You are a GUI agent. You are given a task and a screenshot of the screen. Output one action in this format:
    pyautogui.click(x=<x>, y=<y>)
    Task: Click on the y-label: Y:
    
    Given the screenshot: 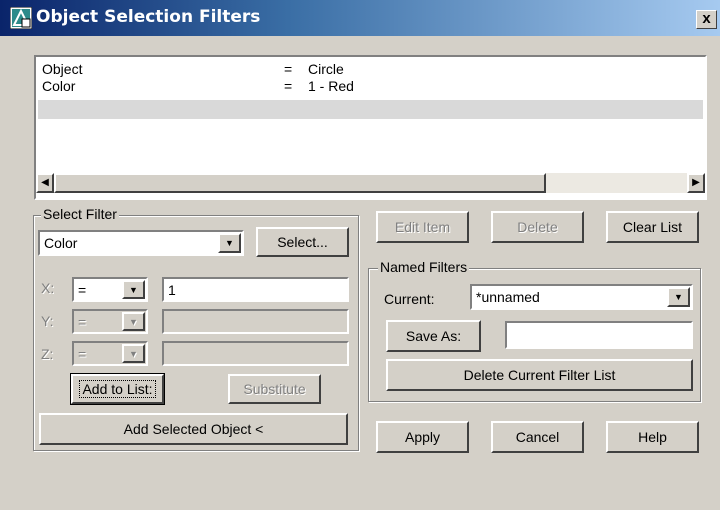 What is the action you would take?
    pyautogui.click(x=47, y=321)
    